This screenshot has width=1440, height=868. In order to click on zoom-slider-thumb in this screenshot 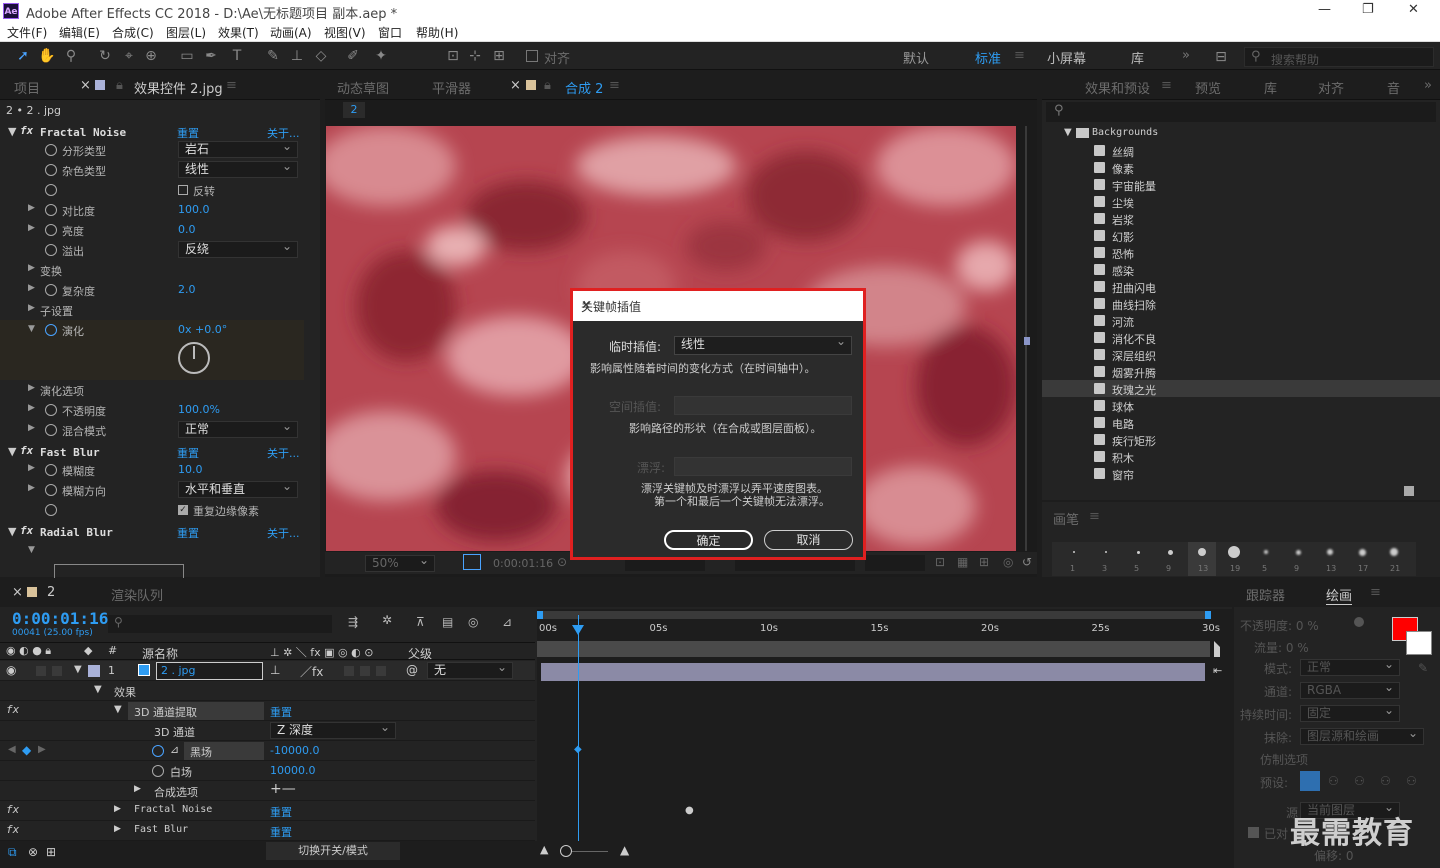, I will do `click(566, 851)`.